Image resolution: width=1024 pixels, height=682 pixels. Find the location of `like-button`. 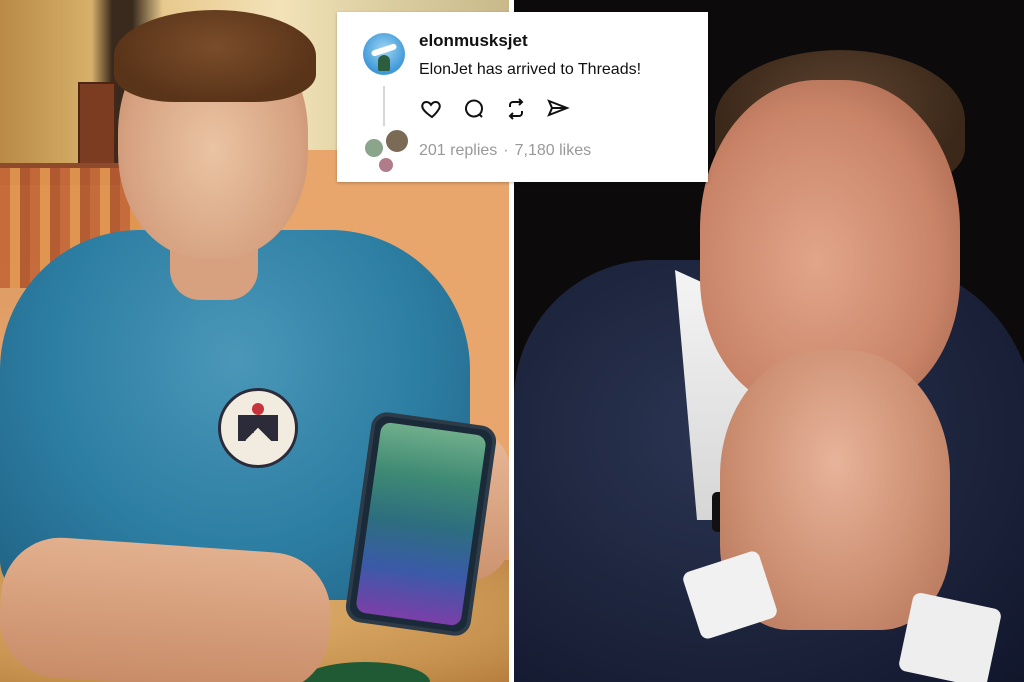

like-button is located at coordinates (432, 109).